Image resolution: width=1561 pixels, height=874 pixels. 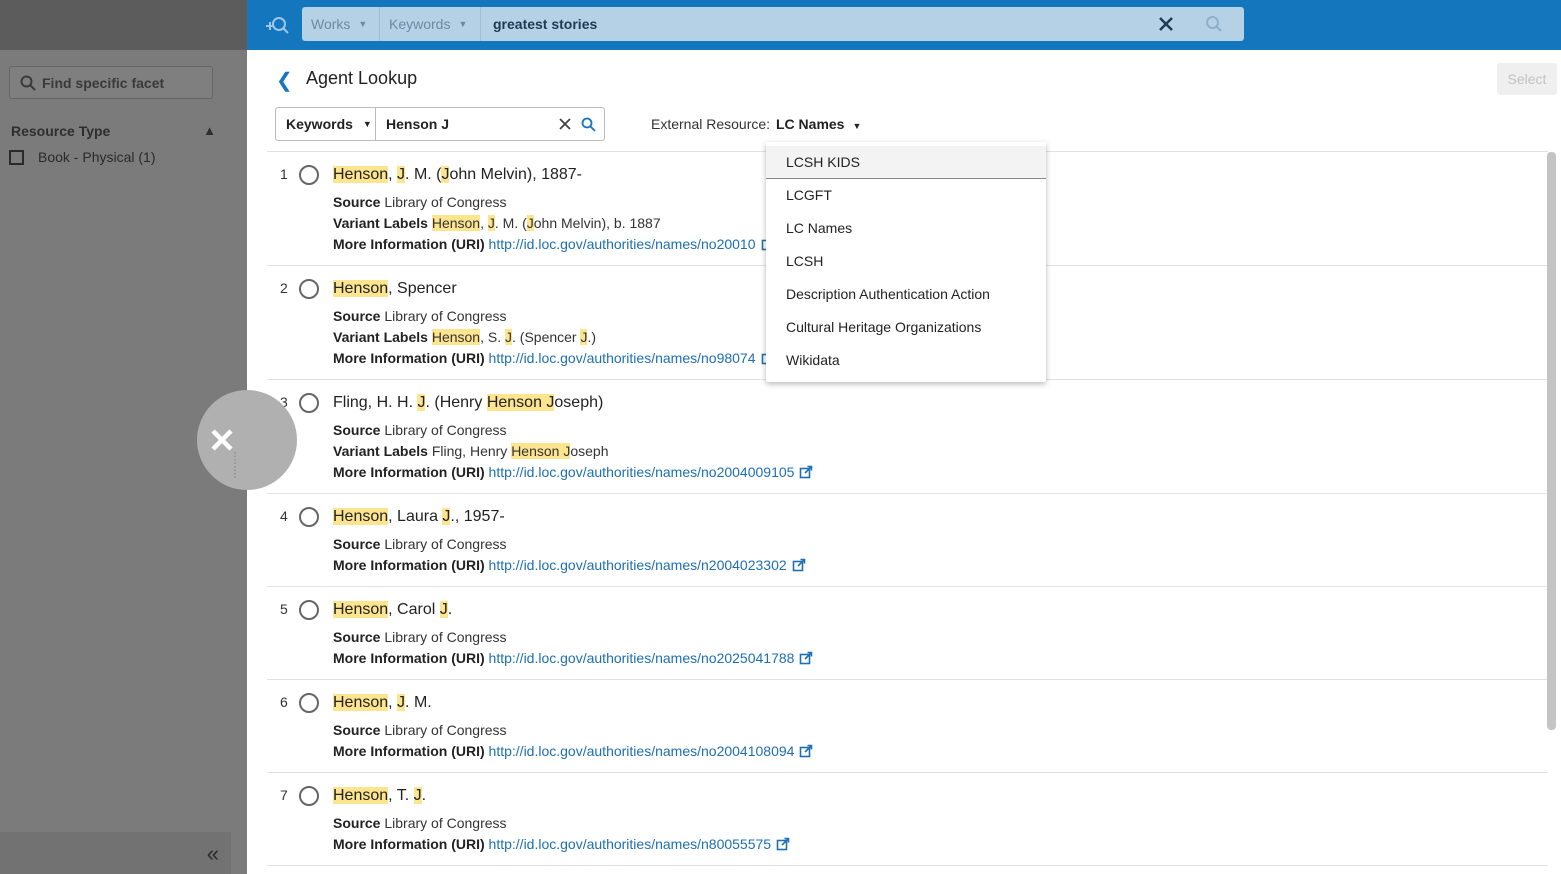 I want to click on menu-option: Description Authentication Action, so click(x=906, y=294).